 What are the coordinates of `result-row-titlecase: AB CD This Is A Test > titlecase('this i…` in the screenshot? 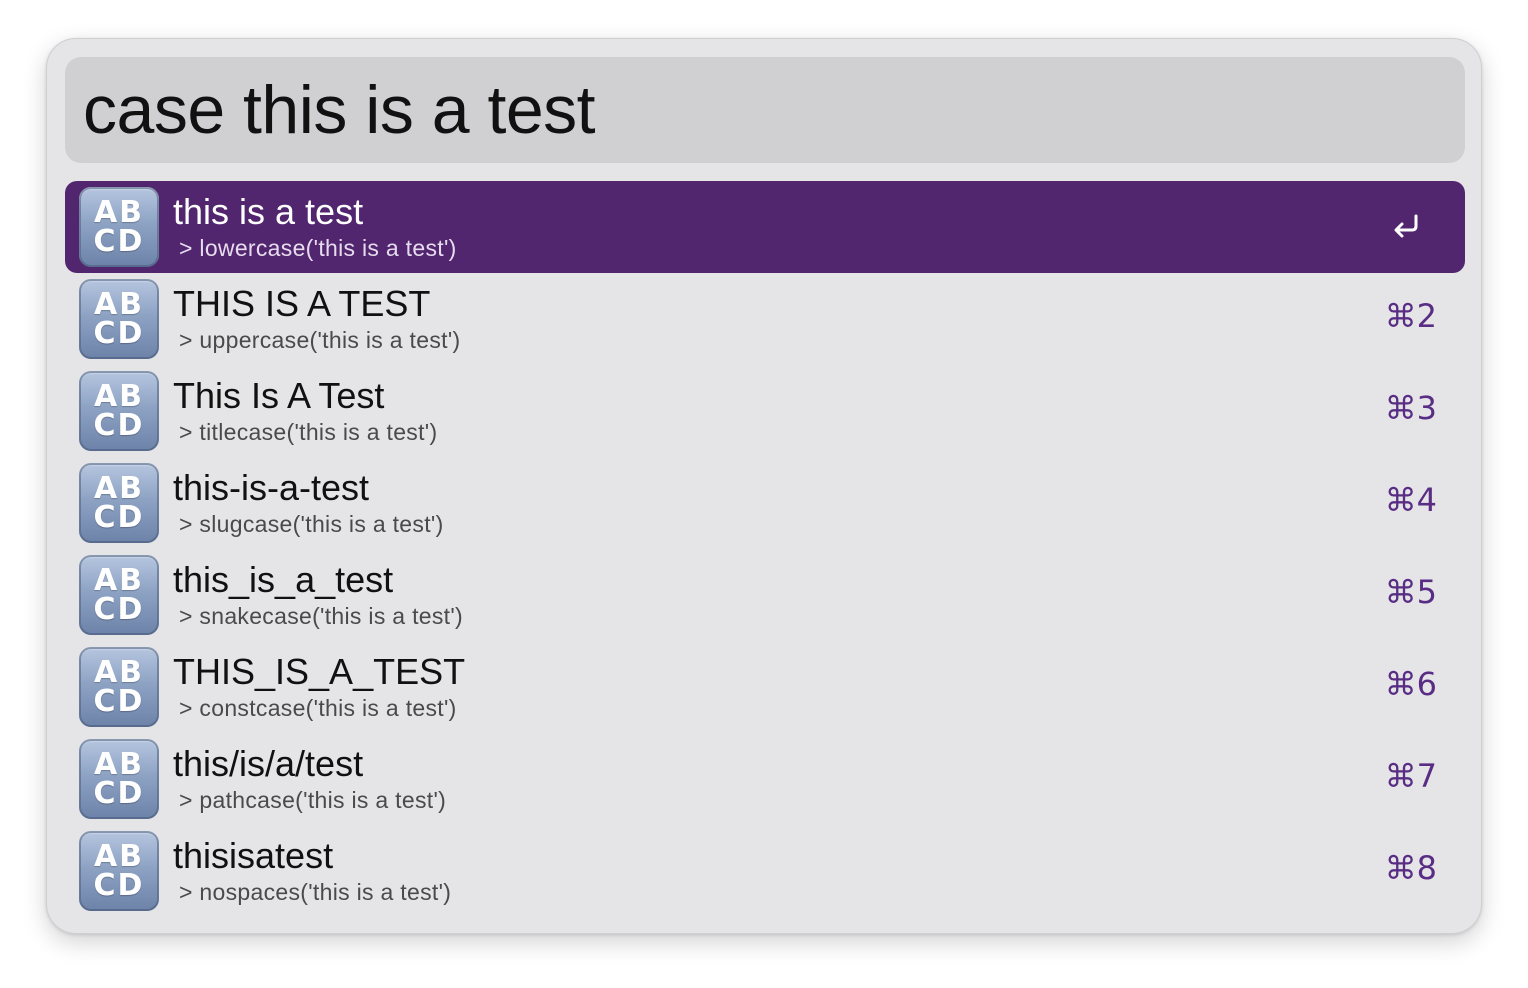 It's located at (765, 411).